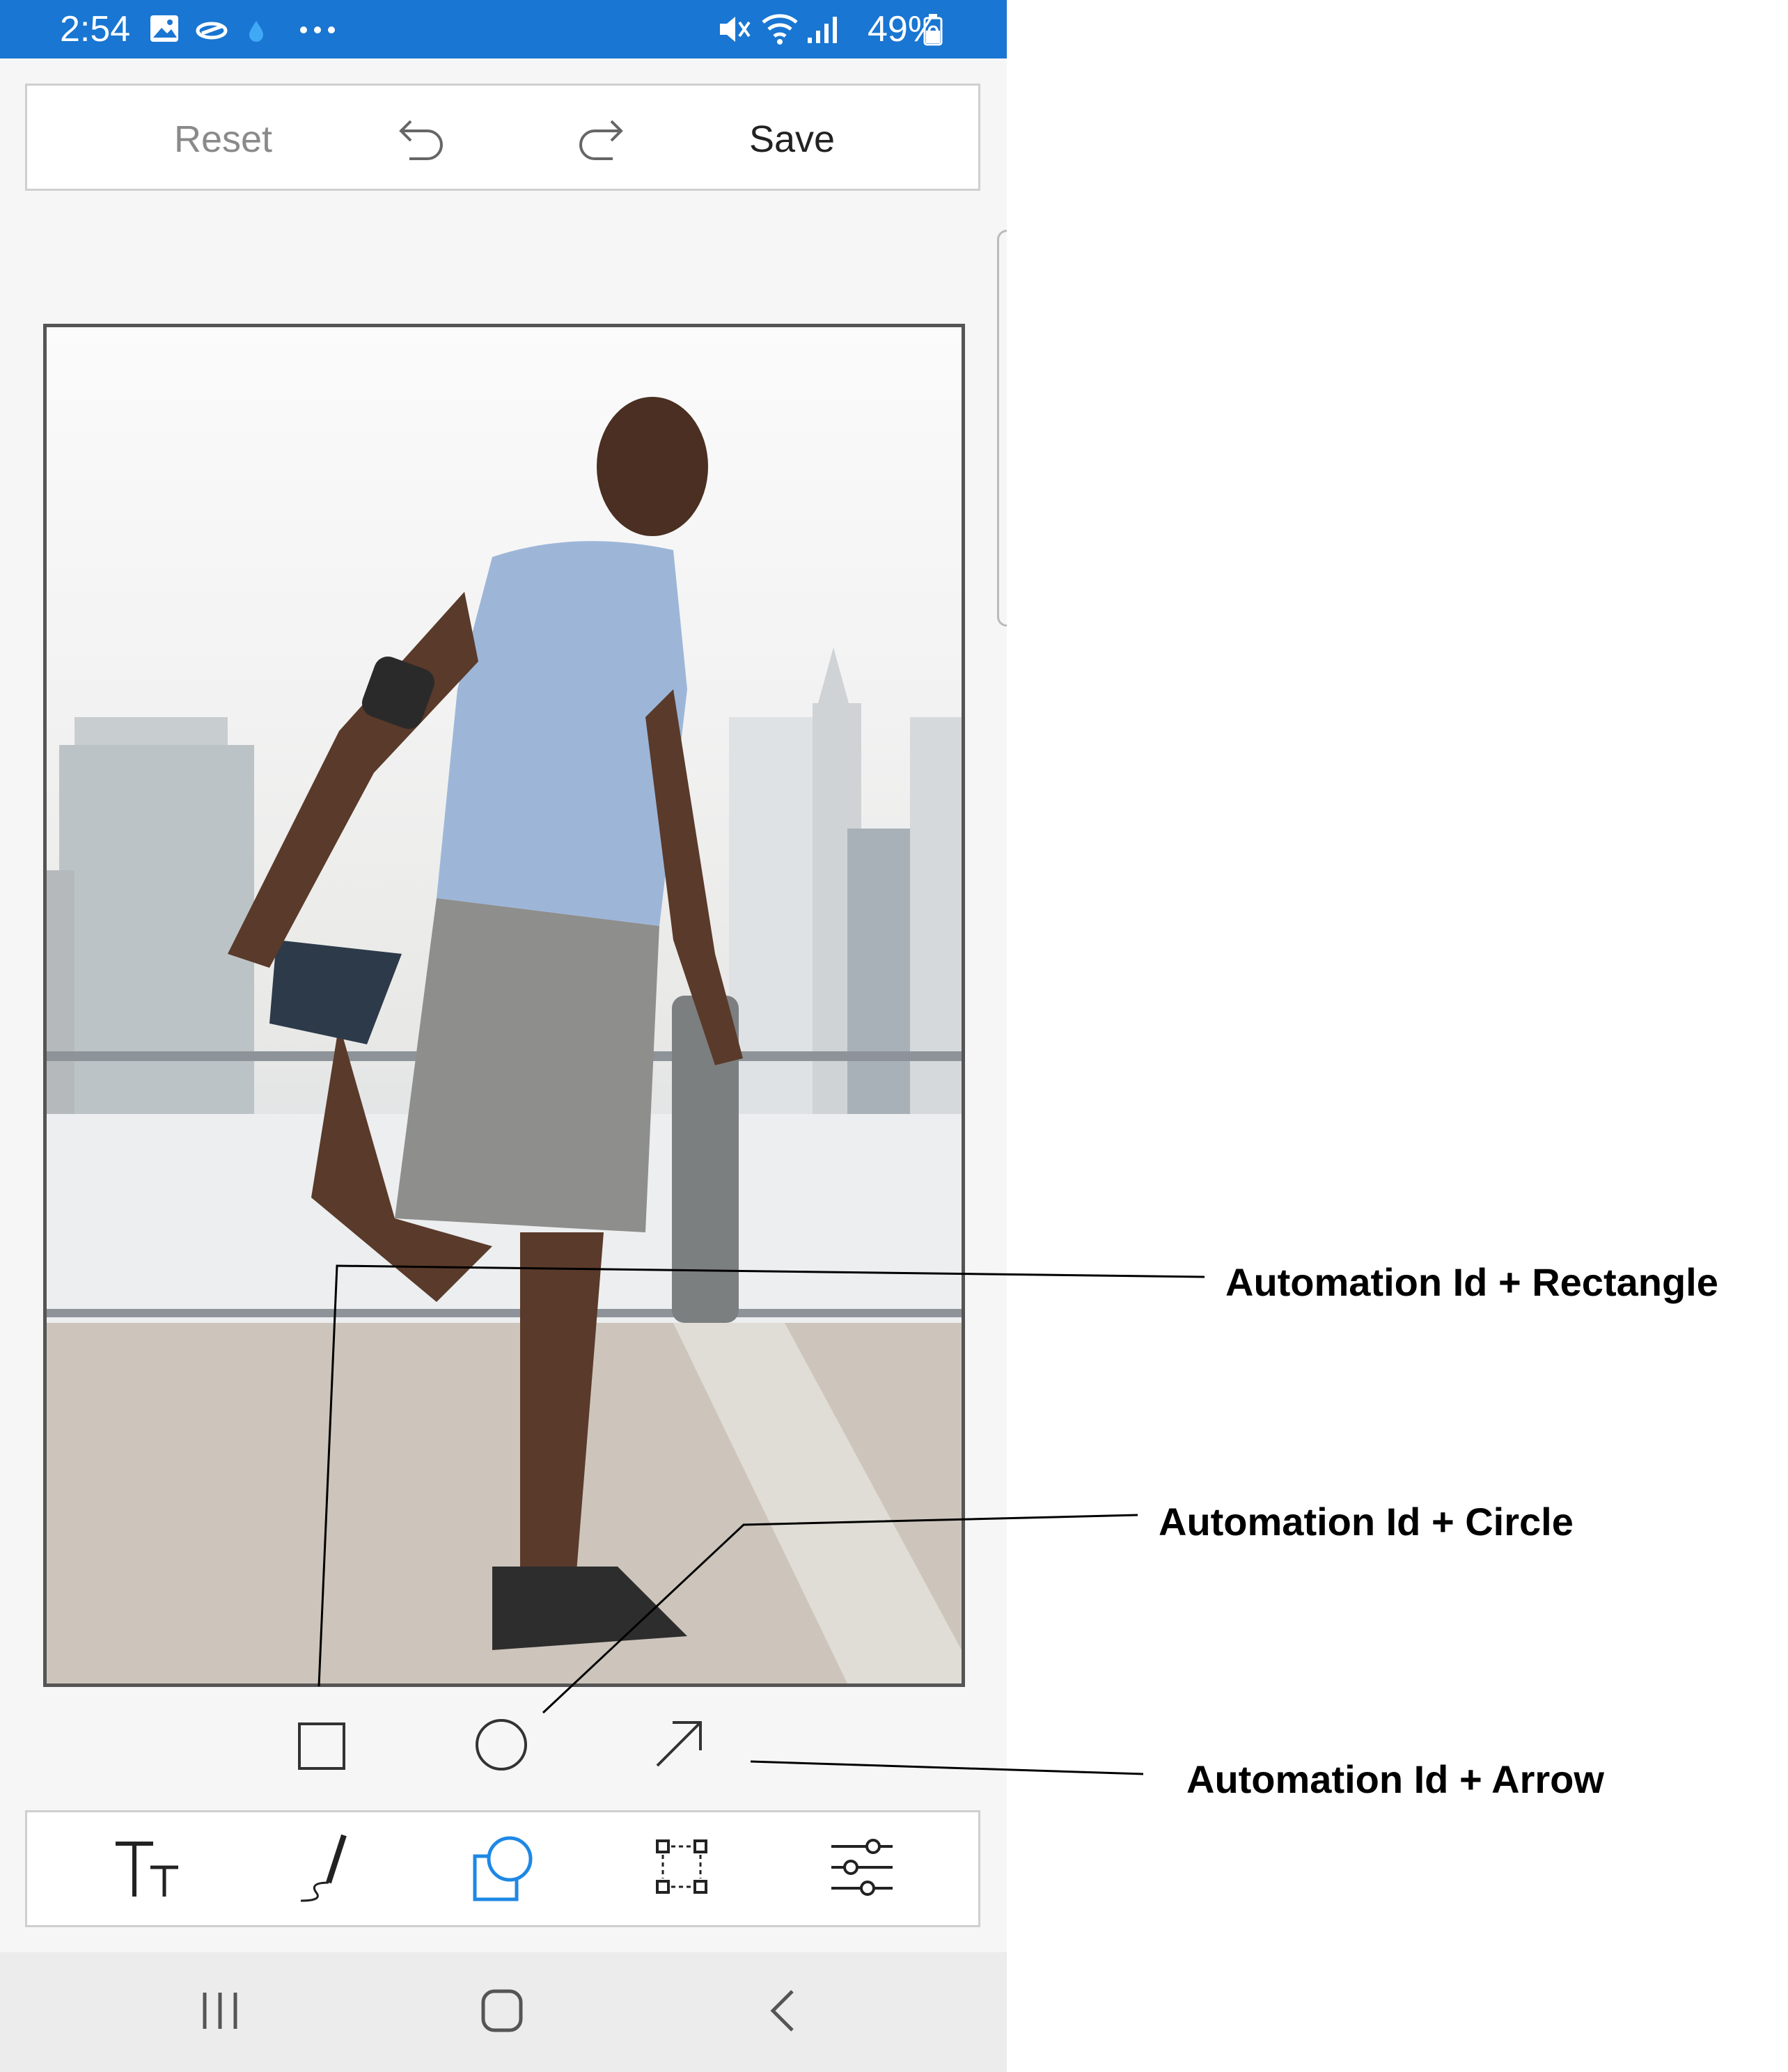  Describe the element at coordinates (1366, 1522) in the screenshot. I see `callout-circle: Automation Id + Circle` at that location.